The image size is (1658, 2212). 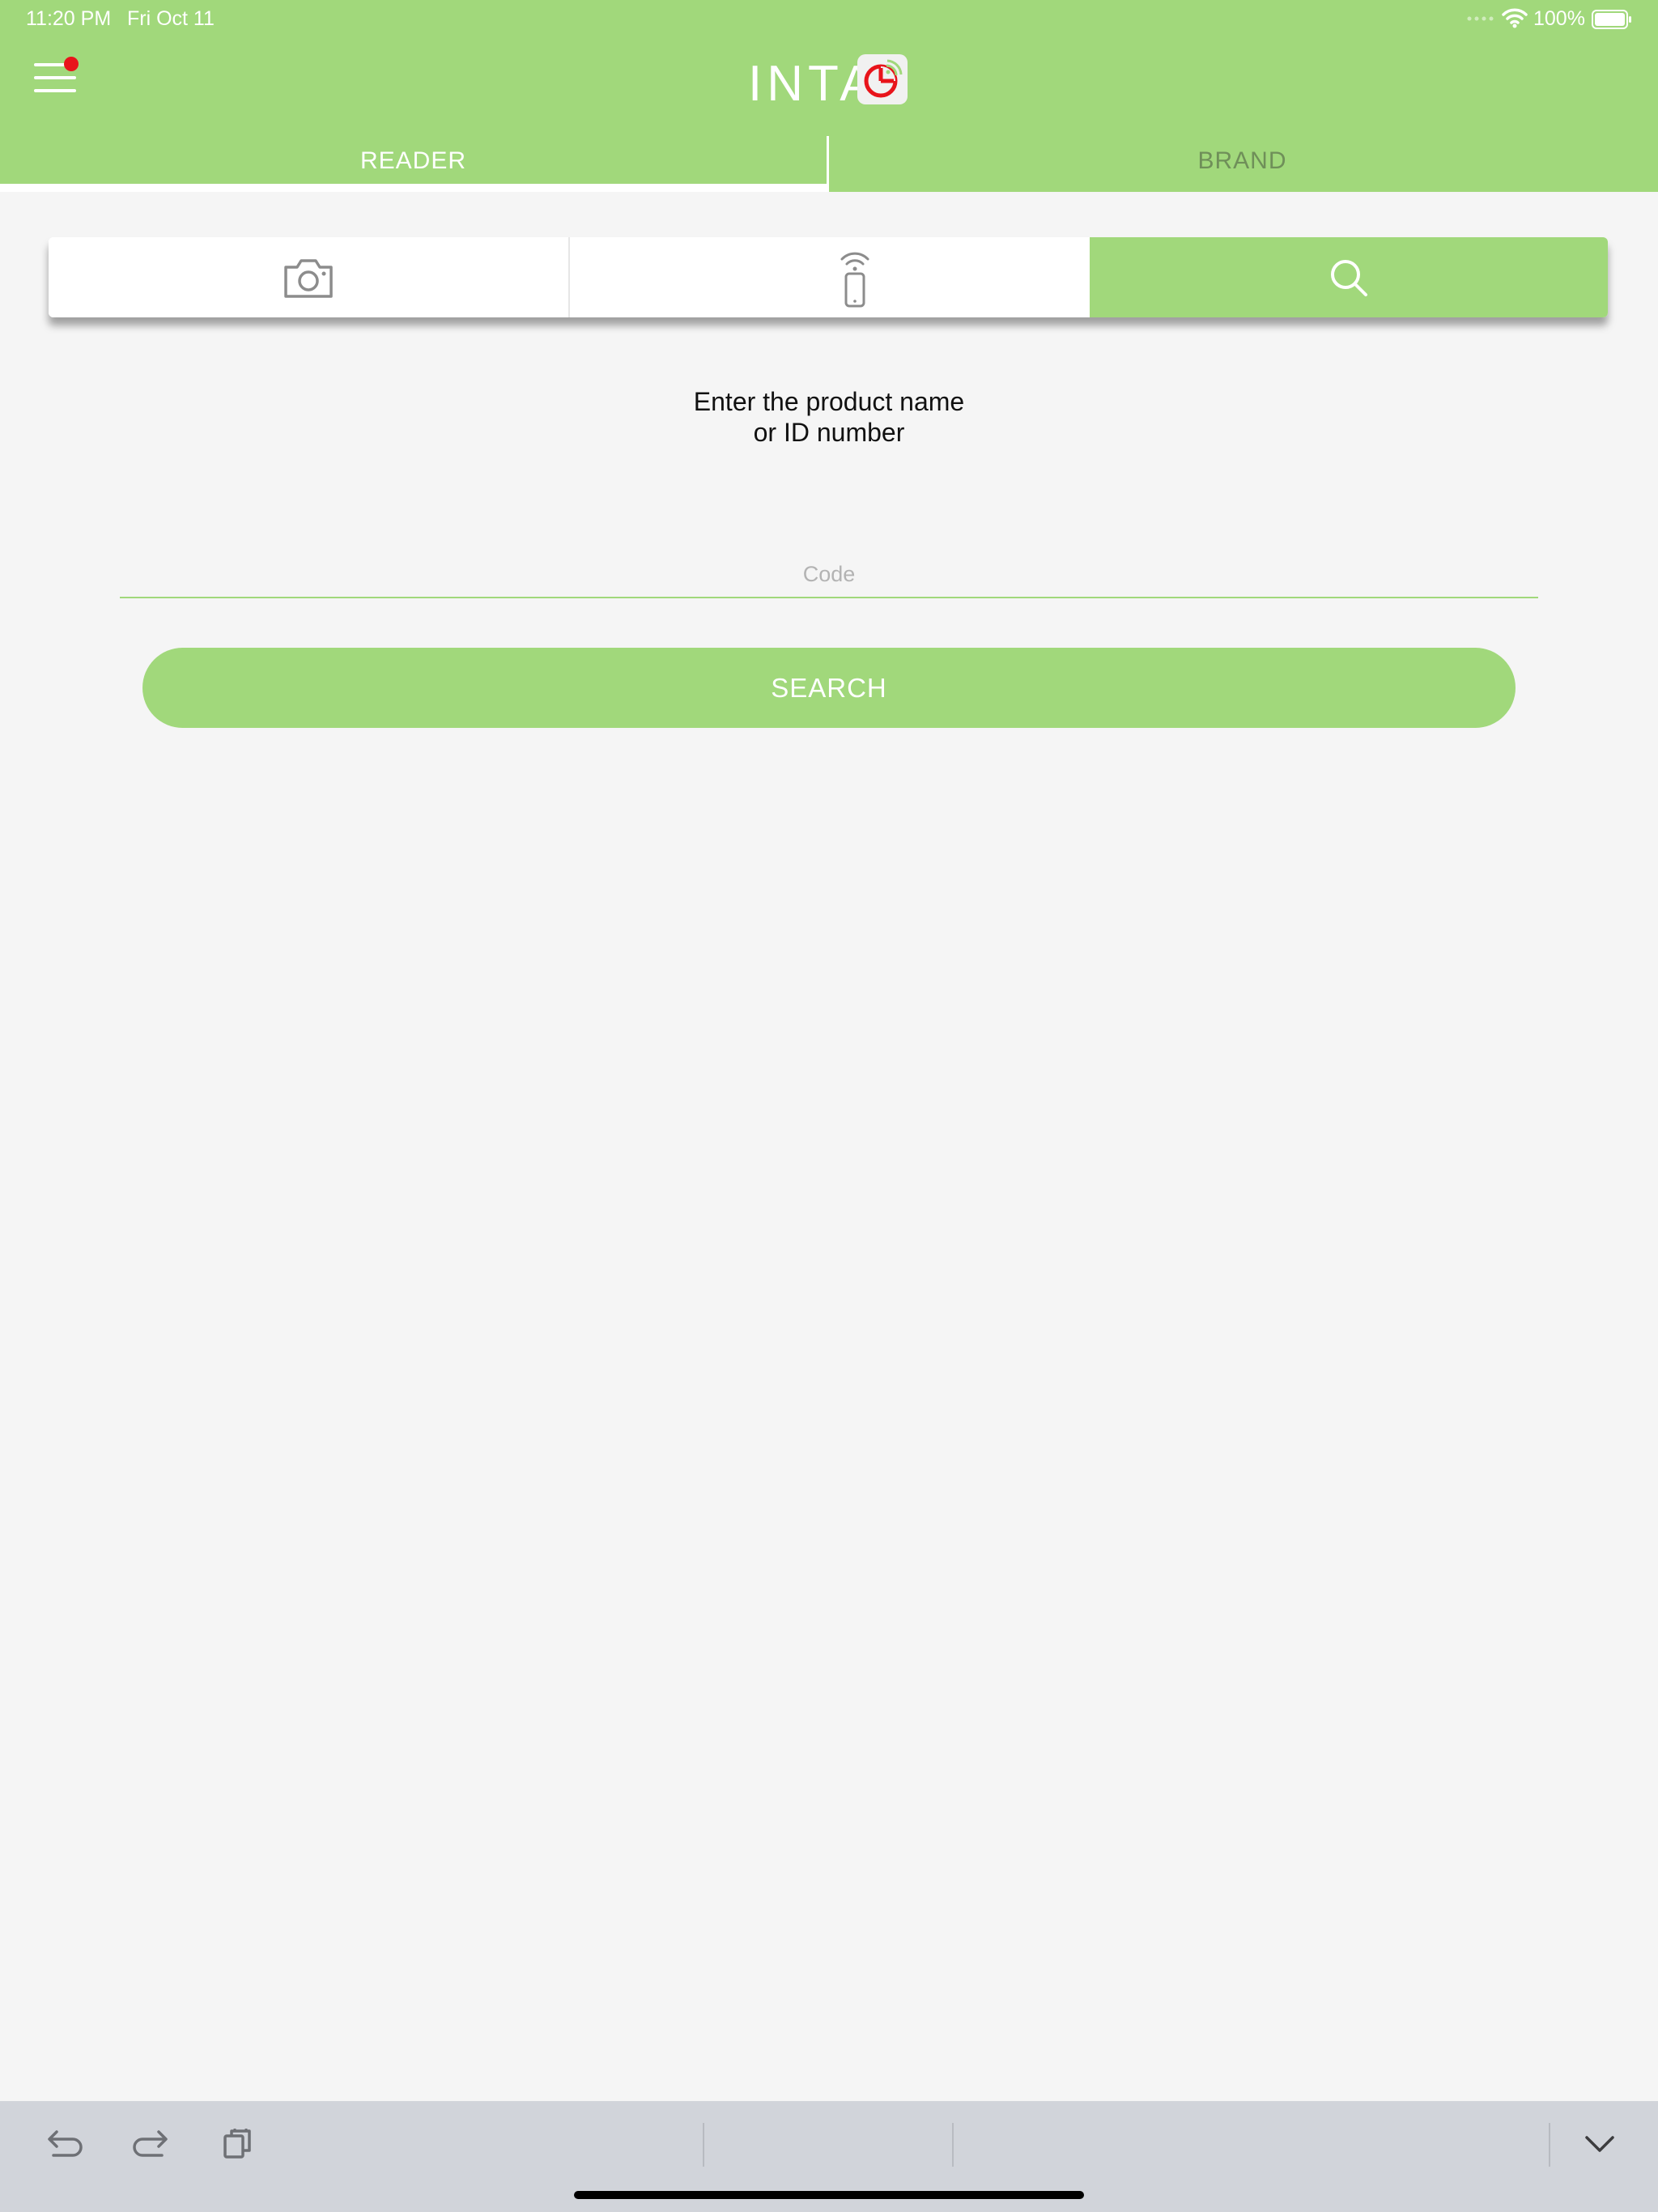 What do you see at coordinates (1242, 161) in the screenshot?
I see `tab-brand: BRAND` at bounding box center [1242, 161].